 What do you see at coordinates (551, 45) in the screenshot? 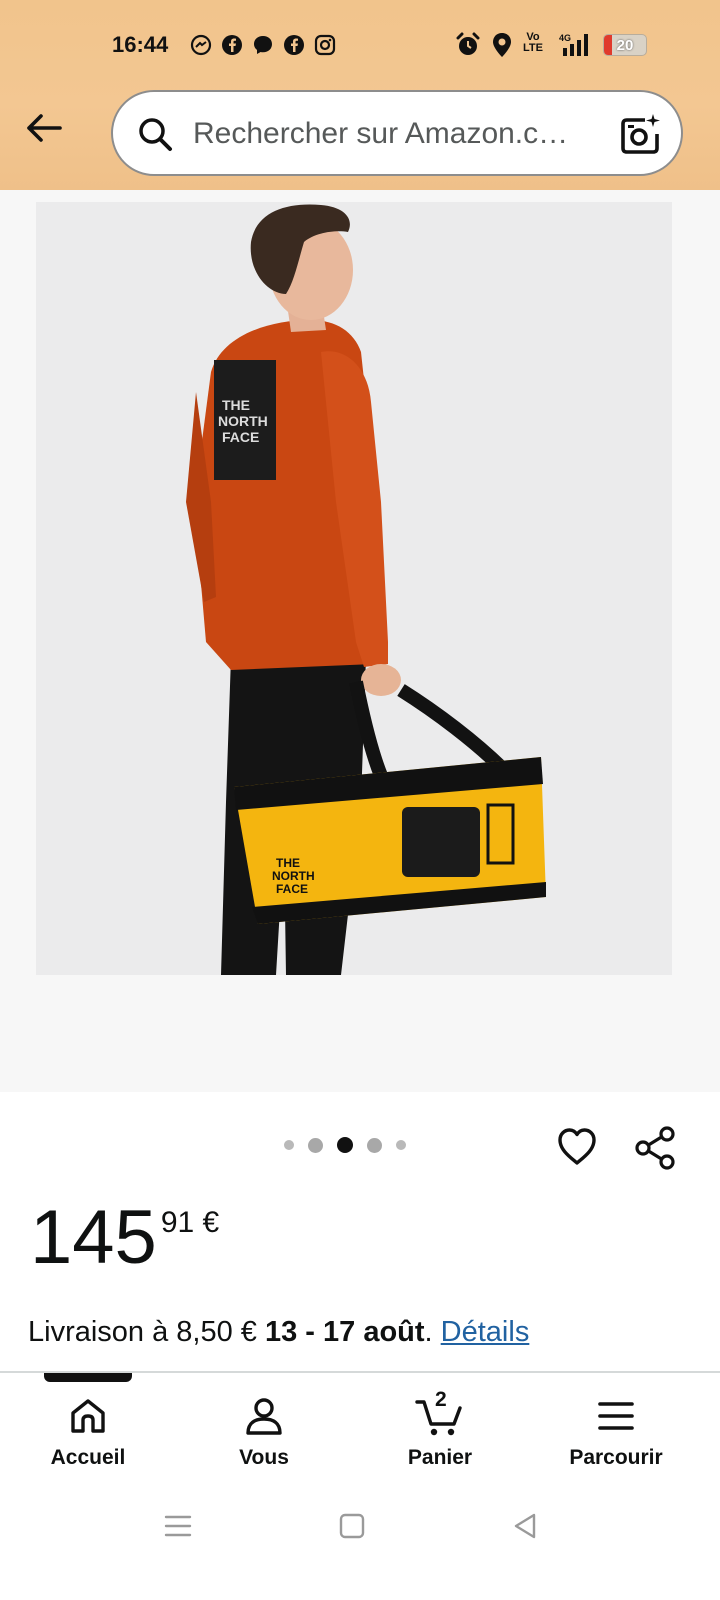
I see `status-right-icons: Vo LTE 4G 20` at bounding box center [551, 45].